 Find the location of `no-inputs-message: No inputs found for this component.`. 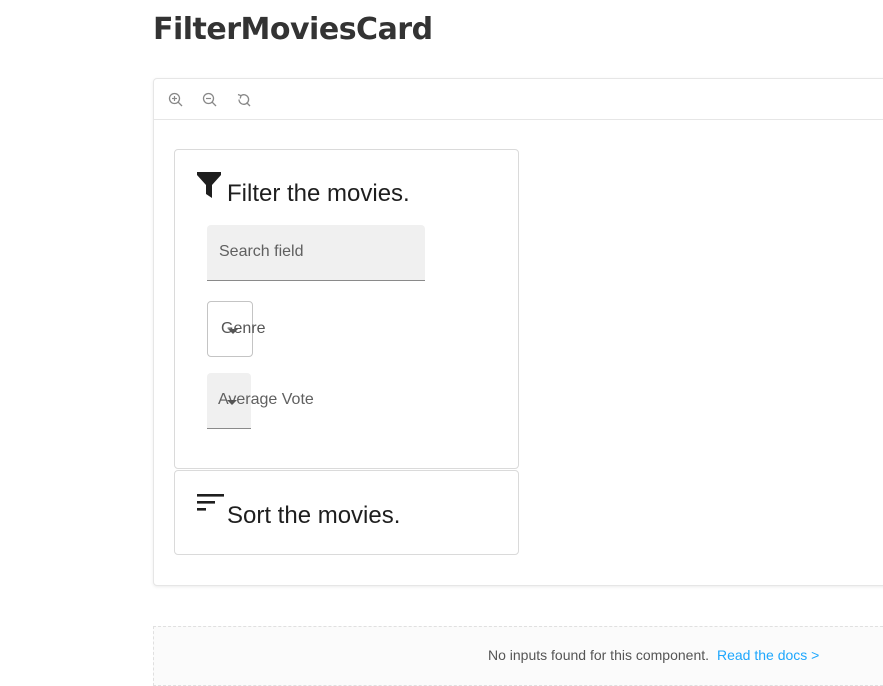

no-inputs-message: No inputs found for this component. is located at coordinates (599, 655).